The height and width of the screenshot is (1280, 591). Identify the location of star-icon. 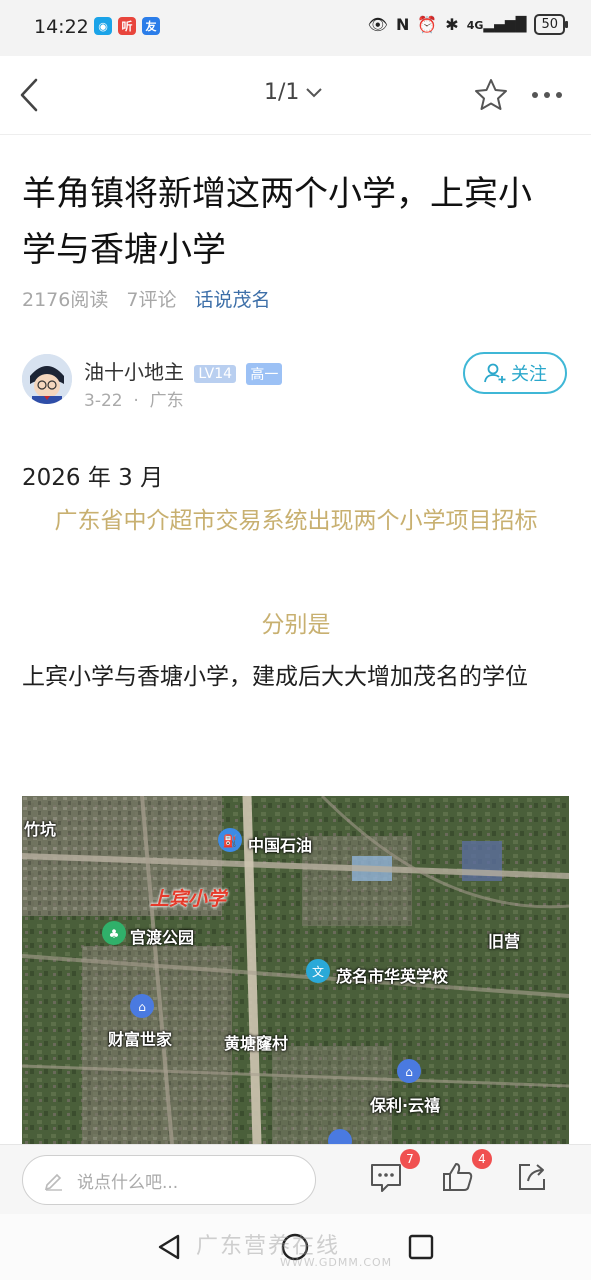
(491, 94).